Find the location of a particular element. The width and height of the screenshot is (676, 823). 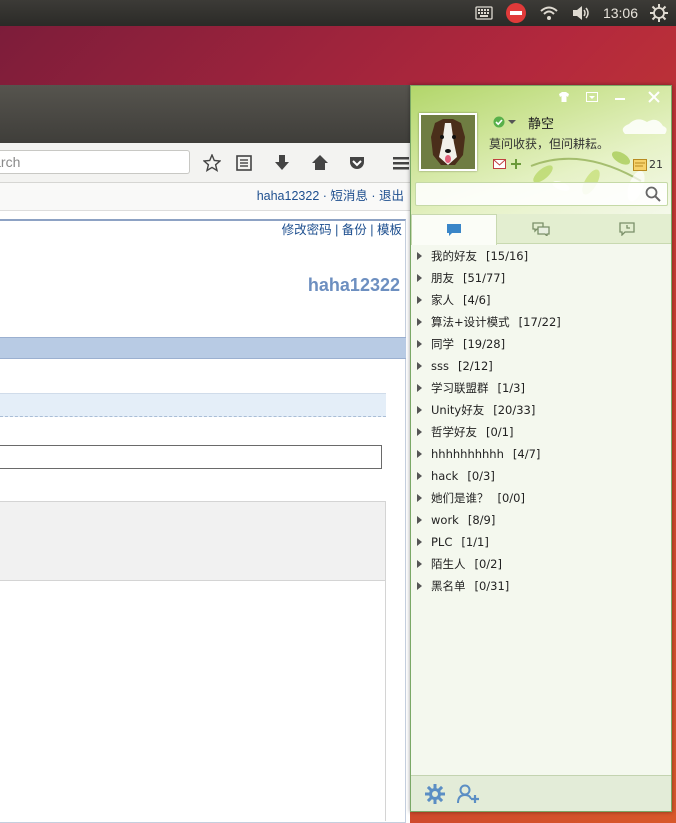

list-item-group: hack [0/3] is located at coordinates (541, 476).